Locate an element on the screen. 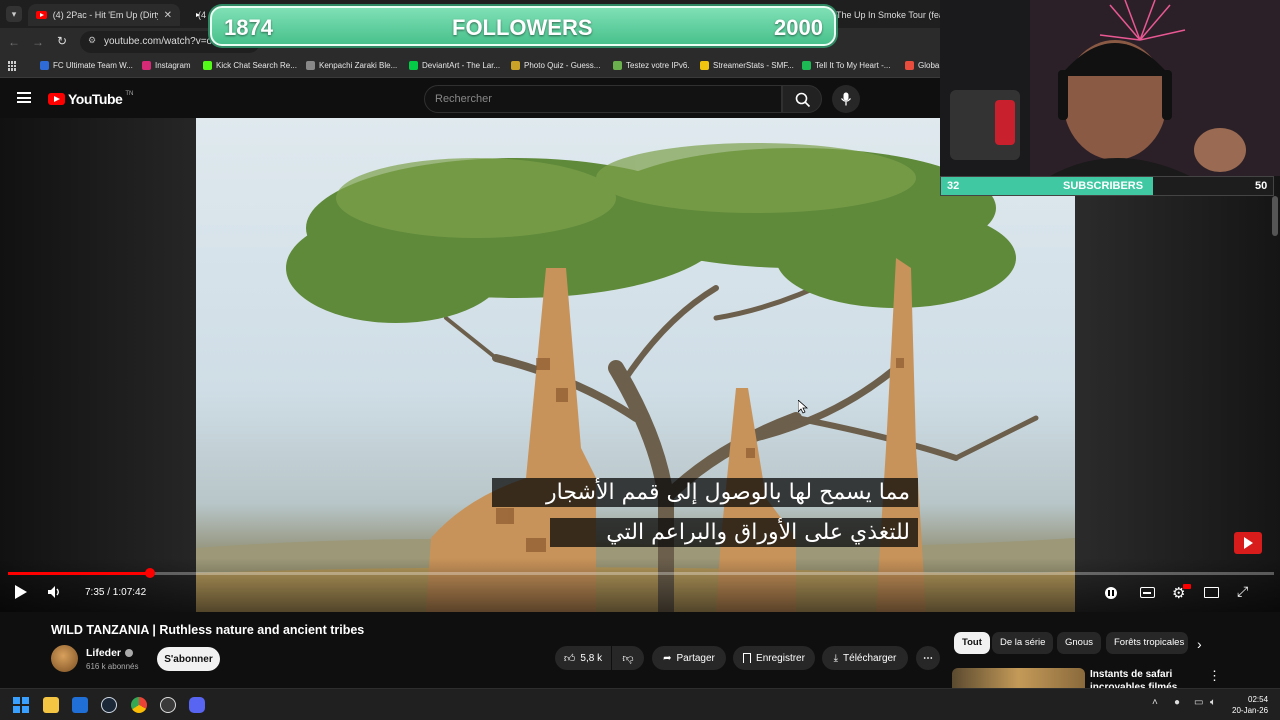 Image resolution: width=1280 pixels, height=720 pixels. outlook-icon is located at coordinates (80, 705).